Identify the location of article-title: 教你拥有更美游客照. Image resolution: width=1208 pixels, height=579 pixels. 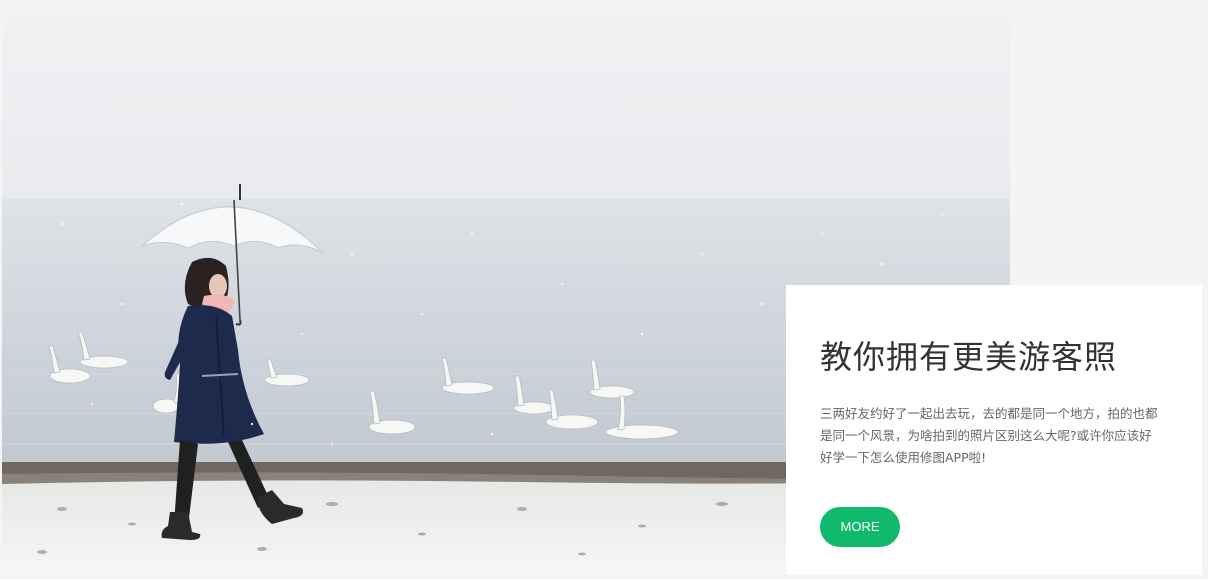
(969, 357).